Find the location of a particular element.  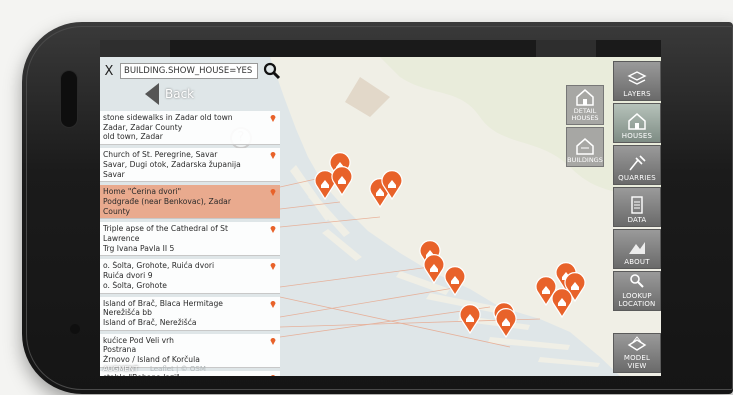

house-icon is located at coordinates (637, 121).